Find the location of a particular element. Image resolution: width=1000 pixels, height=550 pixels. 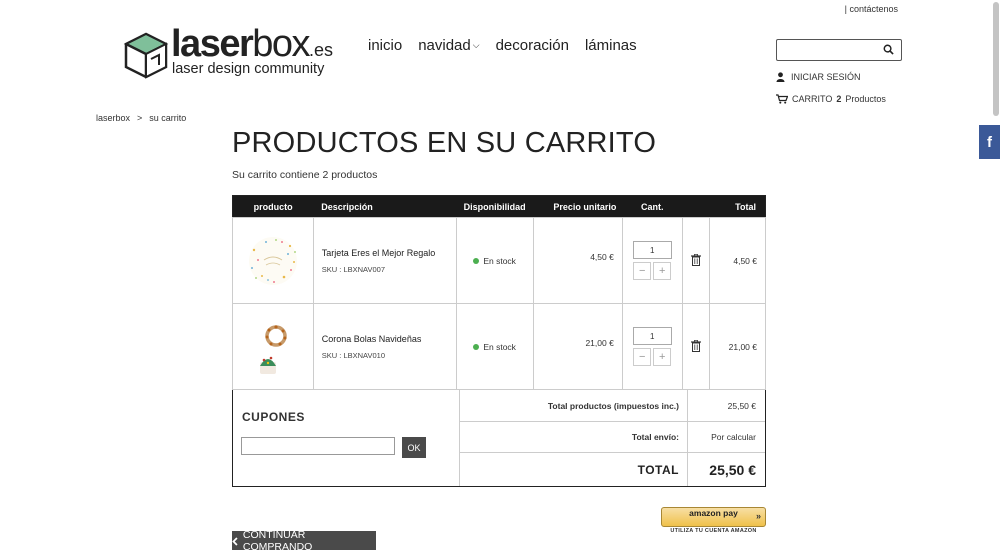

nav-item-inicio: inicio is located at coordinates (385, 45).